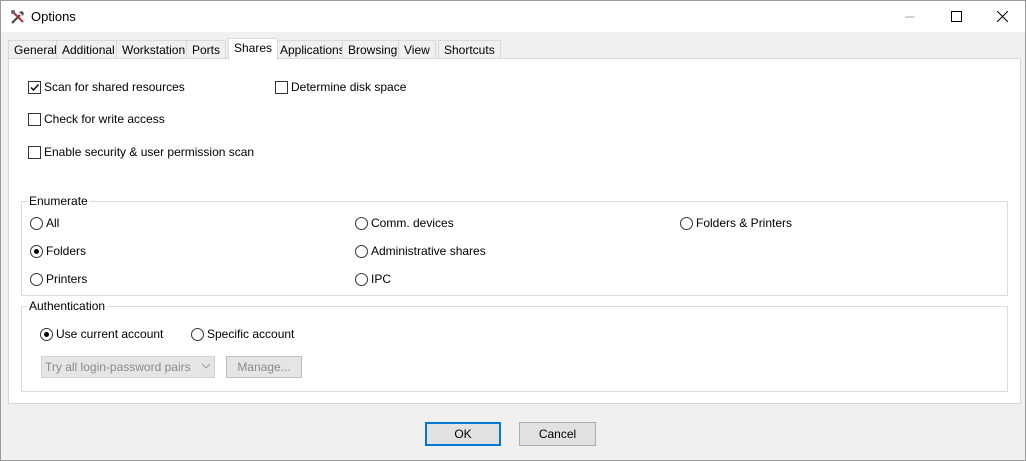 The width and height of the screenshot is (1026, 461). Describe the element at coordinates (557, 434) in the screenshot. I see `cancel-button: Cancel` at that location.